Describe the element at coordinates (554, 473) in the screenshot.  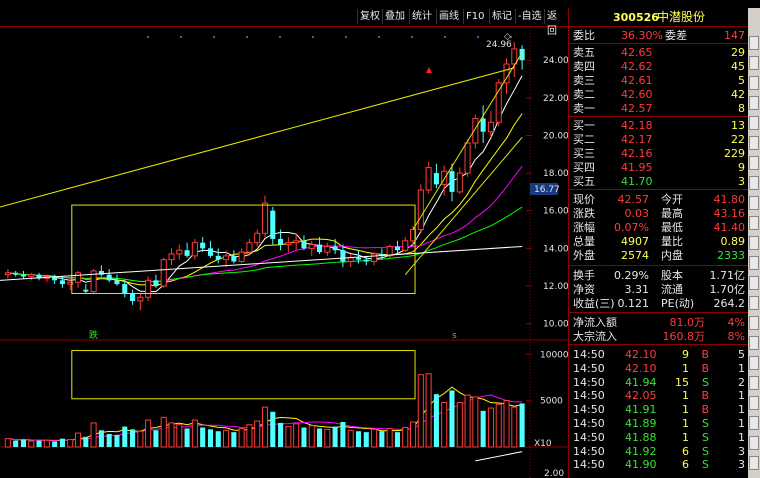
I see `macd-tick: 2.00` at that location.